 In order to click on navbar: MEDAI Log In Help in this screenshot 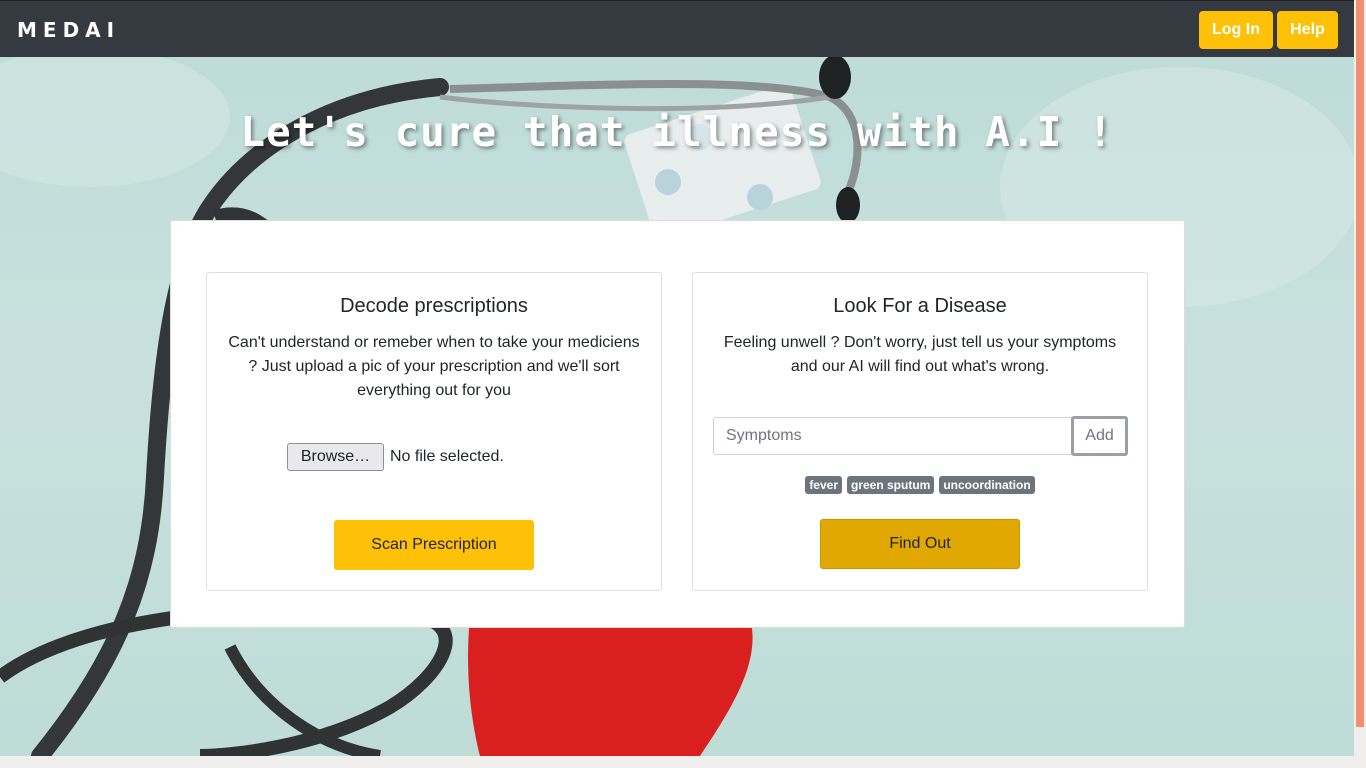, I will do `click(677, 28)`.